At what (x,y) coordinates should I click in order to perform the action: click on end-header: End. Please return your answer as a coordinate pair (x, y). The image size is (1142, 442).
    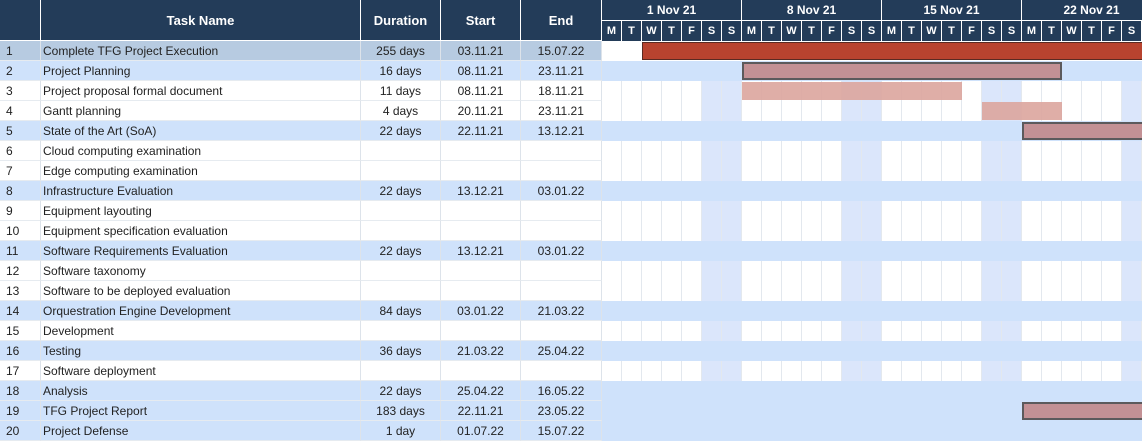
    Looking at the image, I should click on (561, 20).